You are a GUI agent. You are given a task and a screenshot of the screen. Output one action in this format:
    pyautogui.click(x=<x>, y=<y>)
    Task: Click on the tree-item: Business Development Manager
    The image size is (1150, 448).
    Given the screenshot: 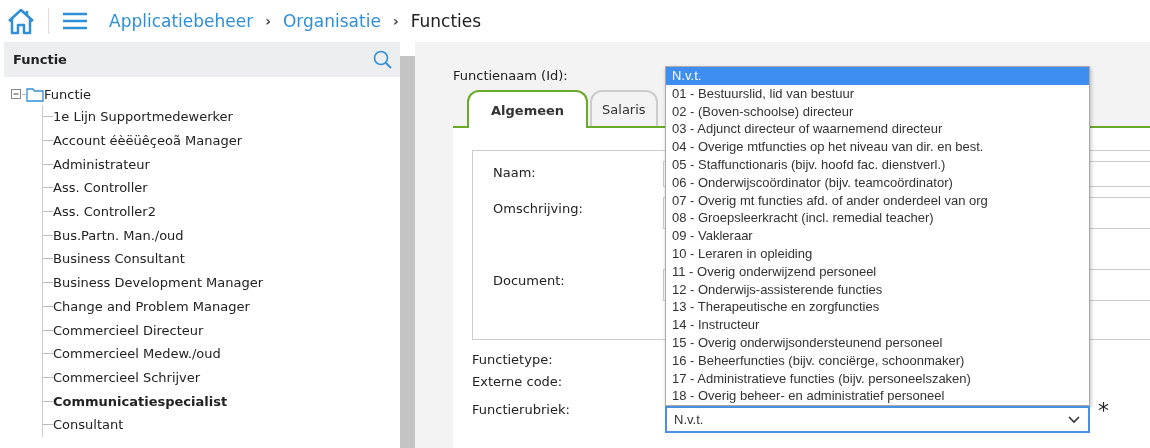 What is the action you would take?
    pyautogui.click(x=158, y=283)
    